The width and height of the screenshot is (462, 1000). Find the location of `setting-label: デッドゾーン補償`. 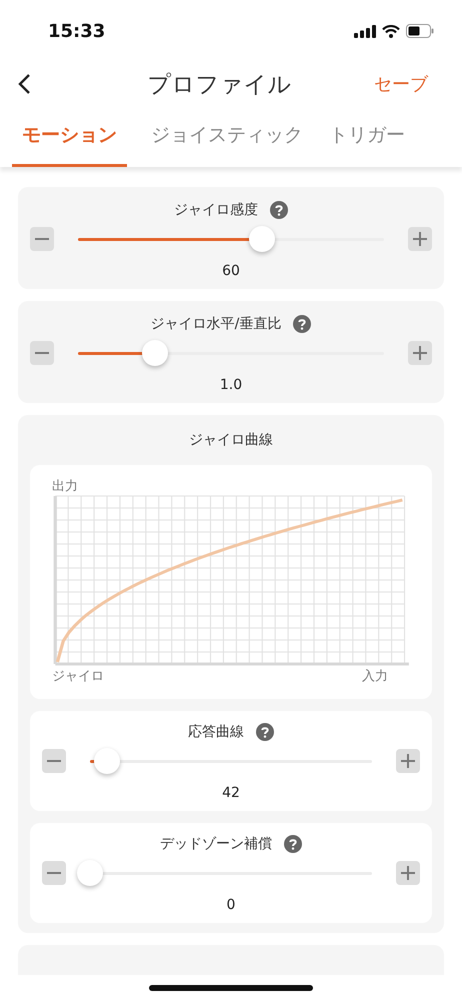

setting-label: デッドゾーン補償 is located at coordinates (216, 844).